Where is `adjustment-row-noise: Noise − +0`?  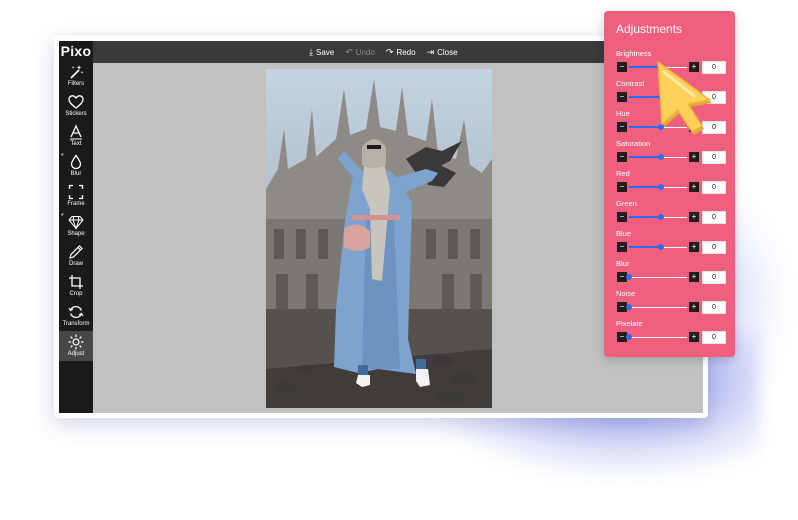 adjustment-row-noise: Noise − +0 is located at coordinates (672, 303).